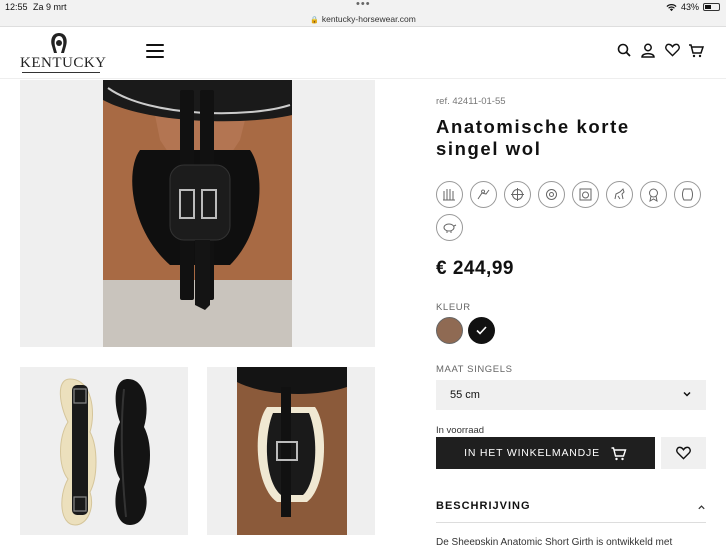 The width and height of the screenshot is (726, 545). I want to click on product-title-line-1: Anatomische korte, so click(533, 126).